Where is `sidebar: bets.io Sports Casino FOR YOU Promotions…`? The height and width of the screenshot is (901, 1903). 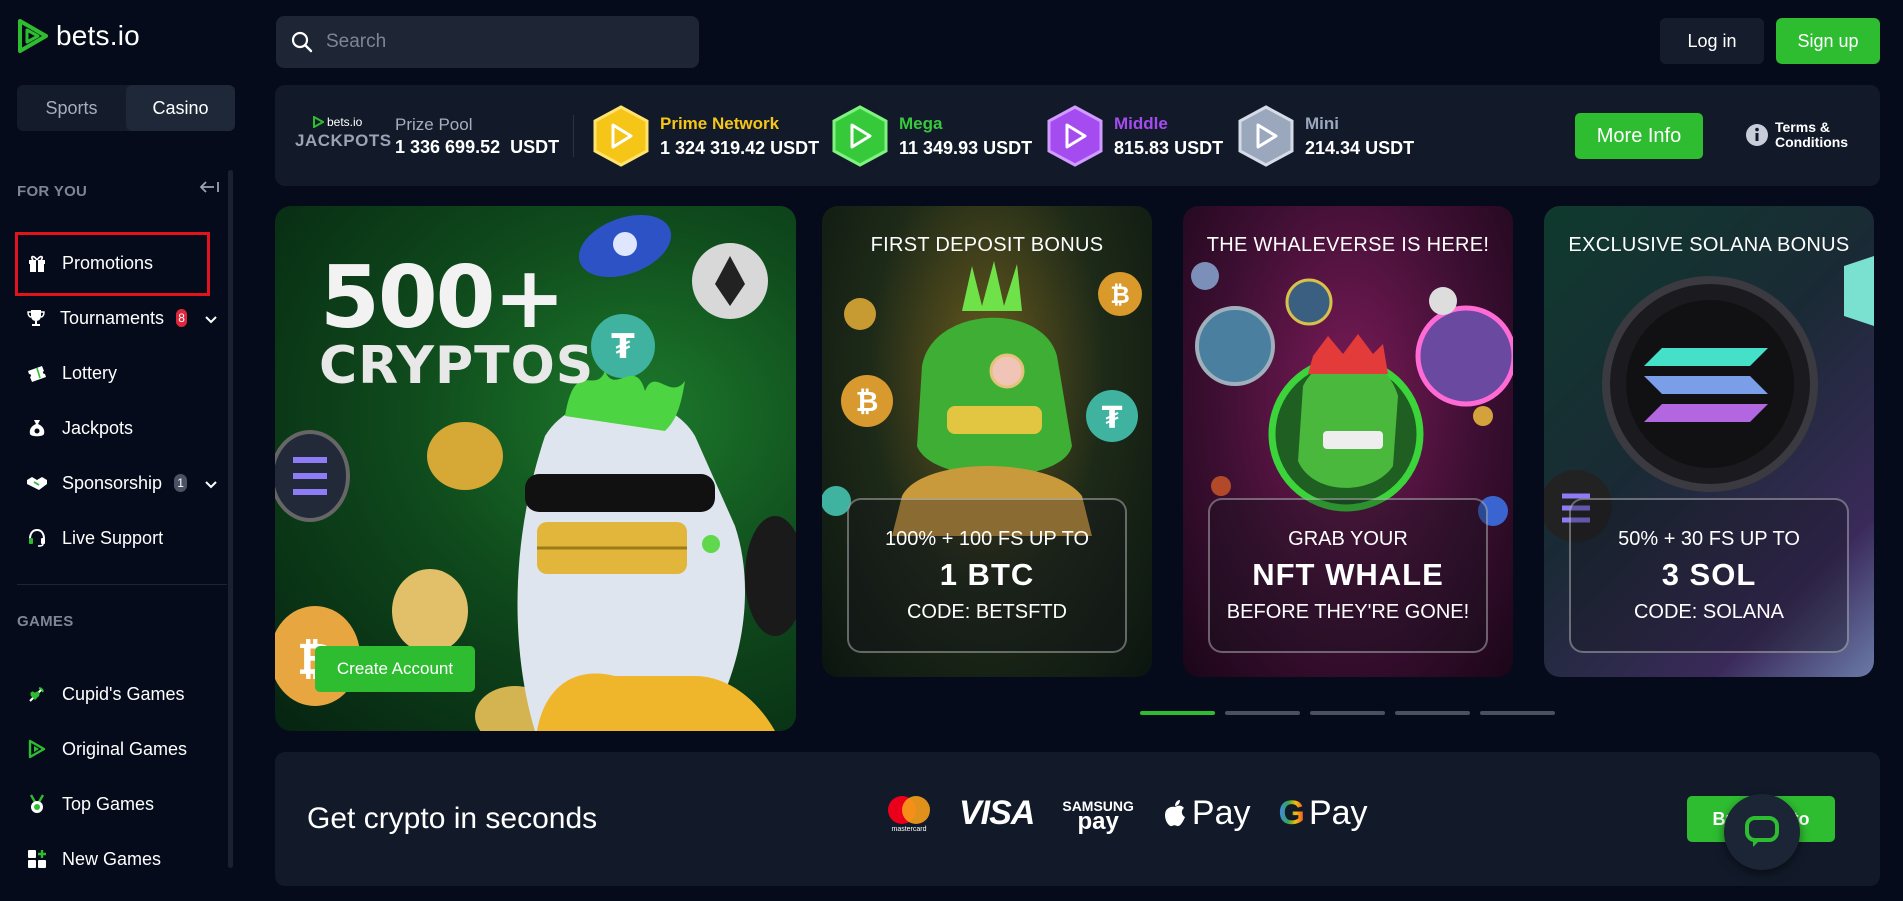 sidebar: bets.io Sports Casino FOR YOU Promotions… is located at coordinates (120, 450).